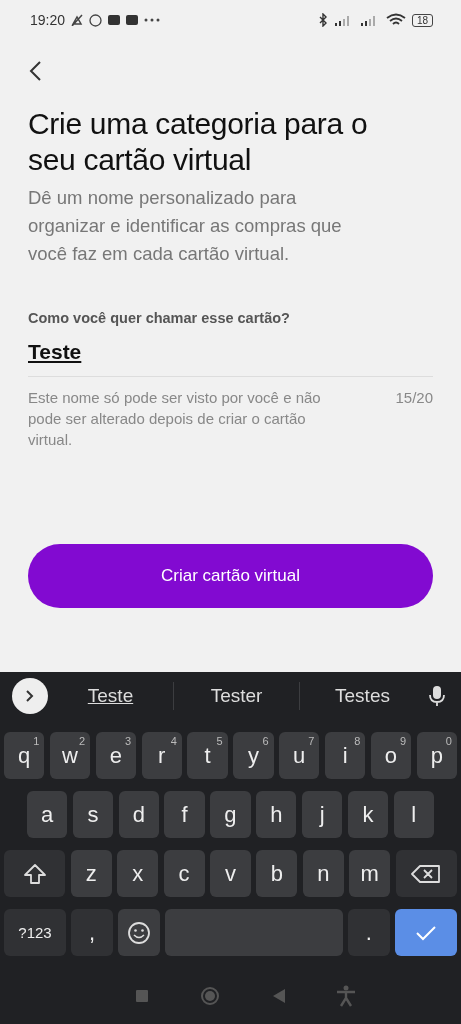 Image resolution: width=461 pixels, height=1024 pixels. Describe the element at coordinates (230, 576) in the screenshot. I see `create-card-button: Criar cartão virtual` at that location.